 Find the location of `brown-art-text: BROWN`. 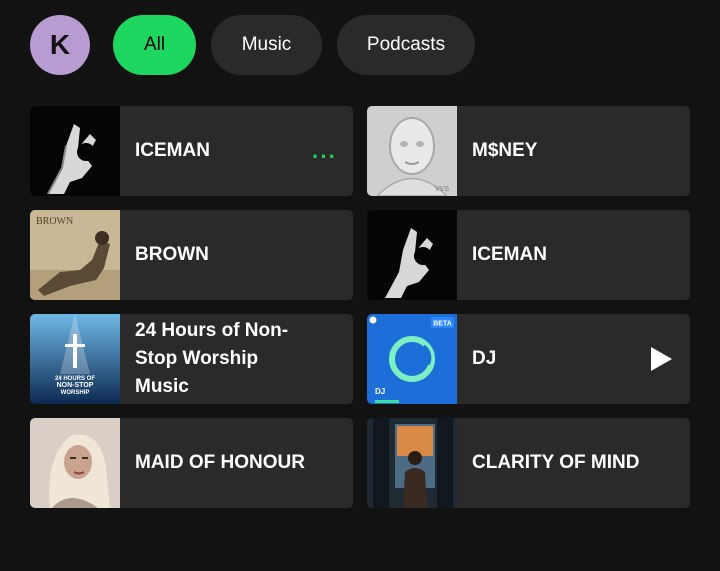

brown-art-text: BROWN is located at coordinates (54, 221).